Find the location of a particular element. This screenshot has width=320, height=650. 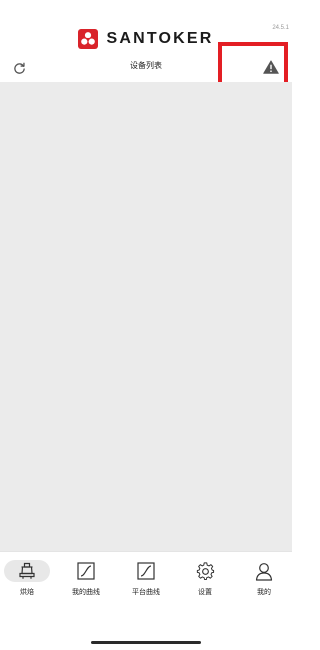

tab-platform-curves: 平台曲线 is located at coordinates (146, 580).